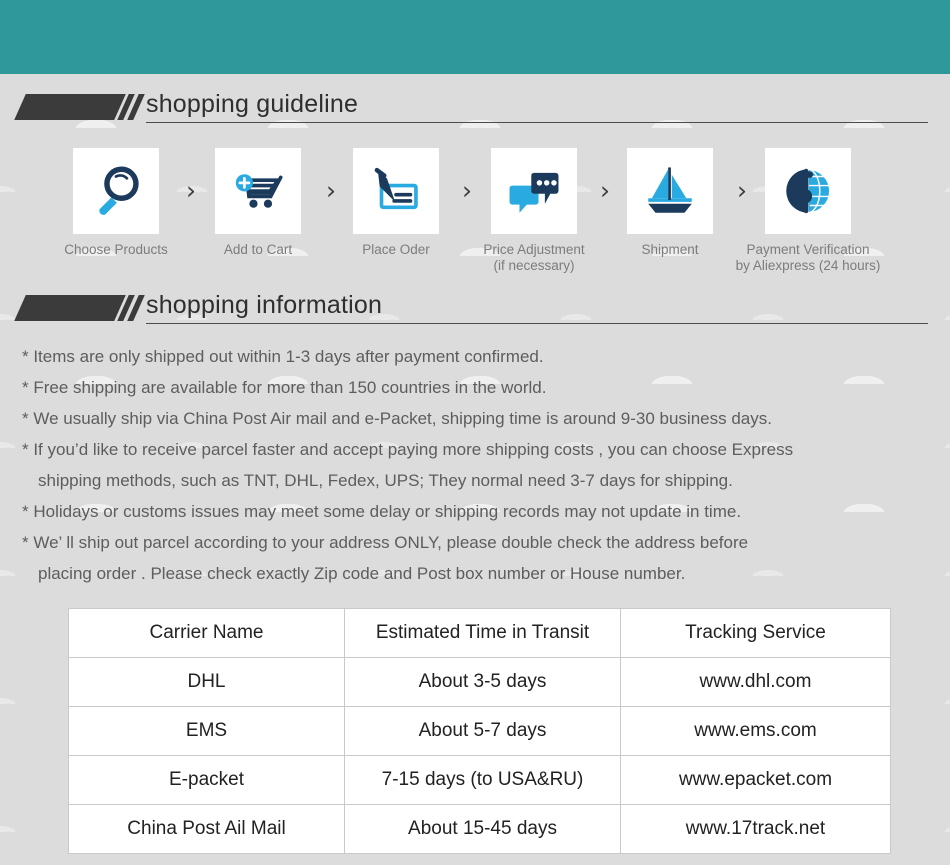 This screenshot has width=950, height=865. I want to click on table-cell: E-packet, so click(206, 780).